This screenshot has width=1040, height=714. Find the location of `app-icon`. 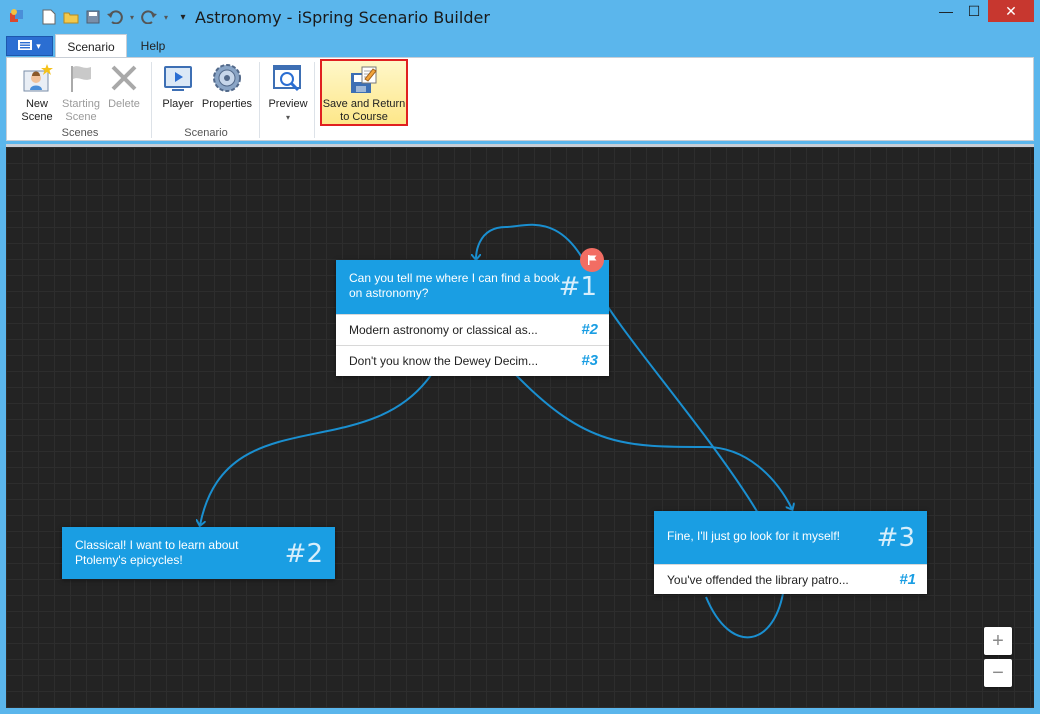

app-icon is located at coordinates (17, 16).